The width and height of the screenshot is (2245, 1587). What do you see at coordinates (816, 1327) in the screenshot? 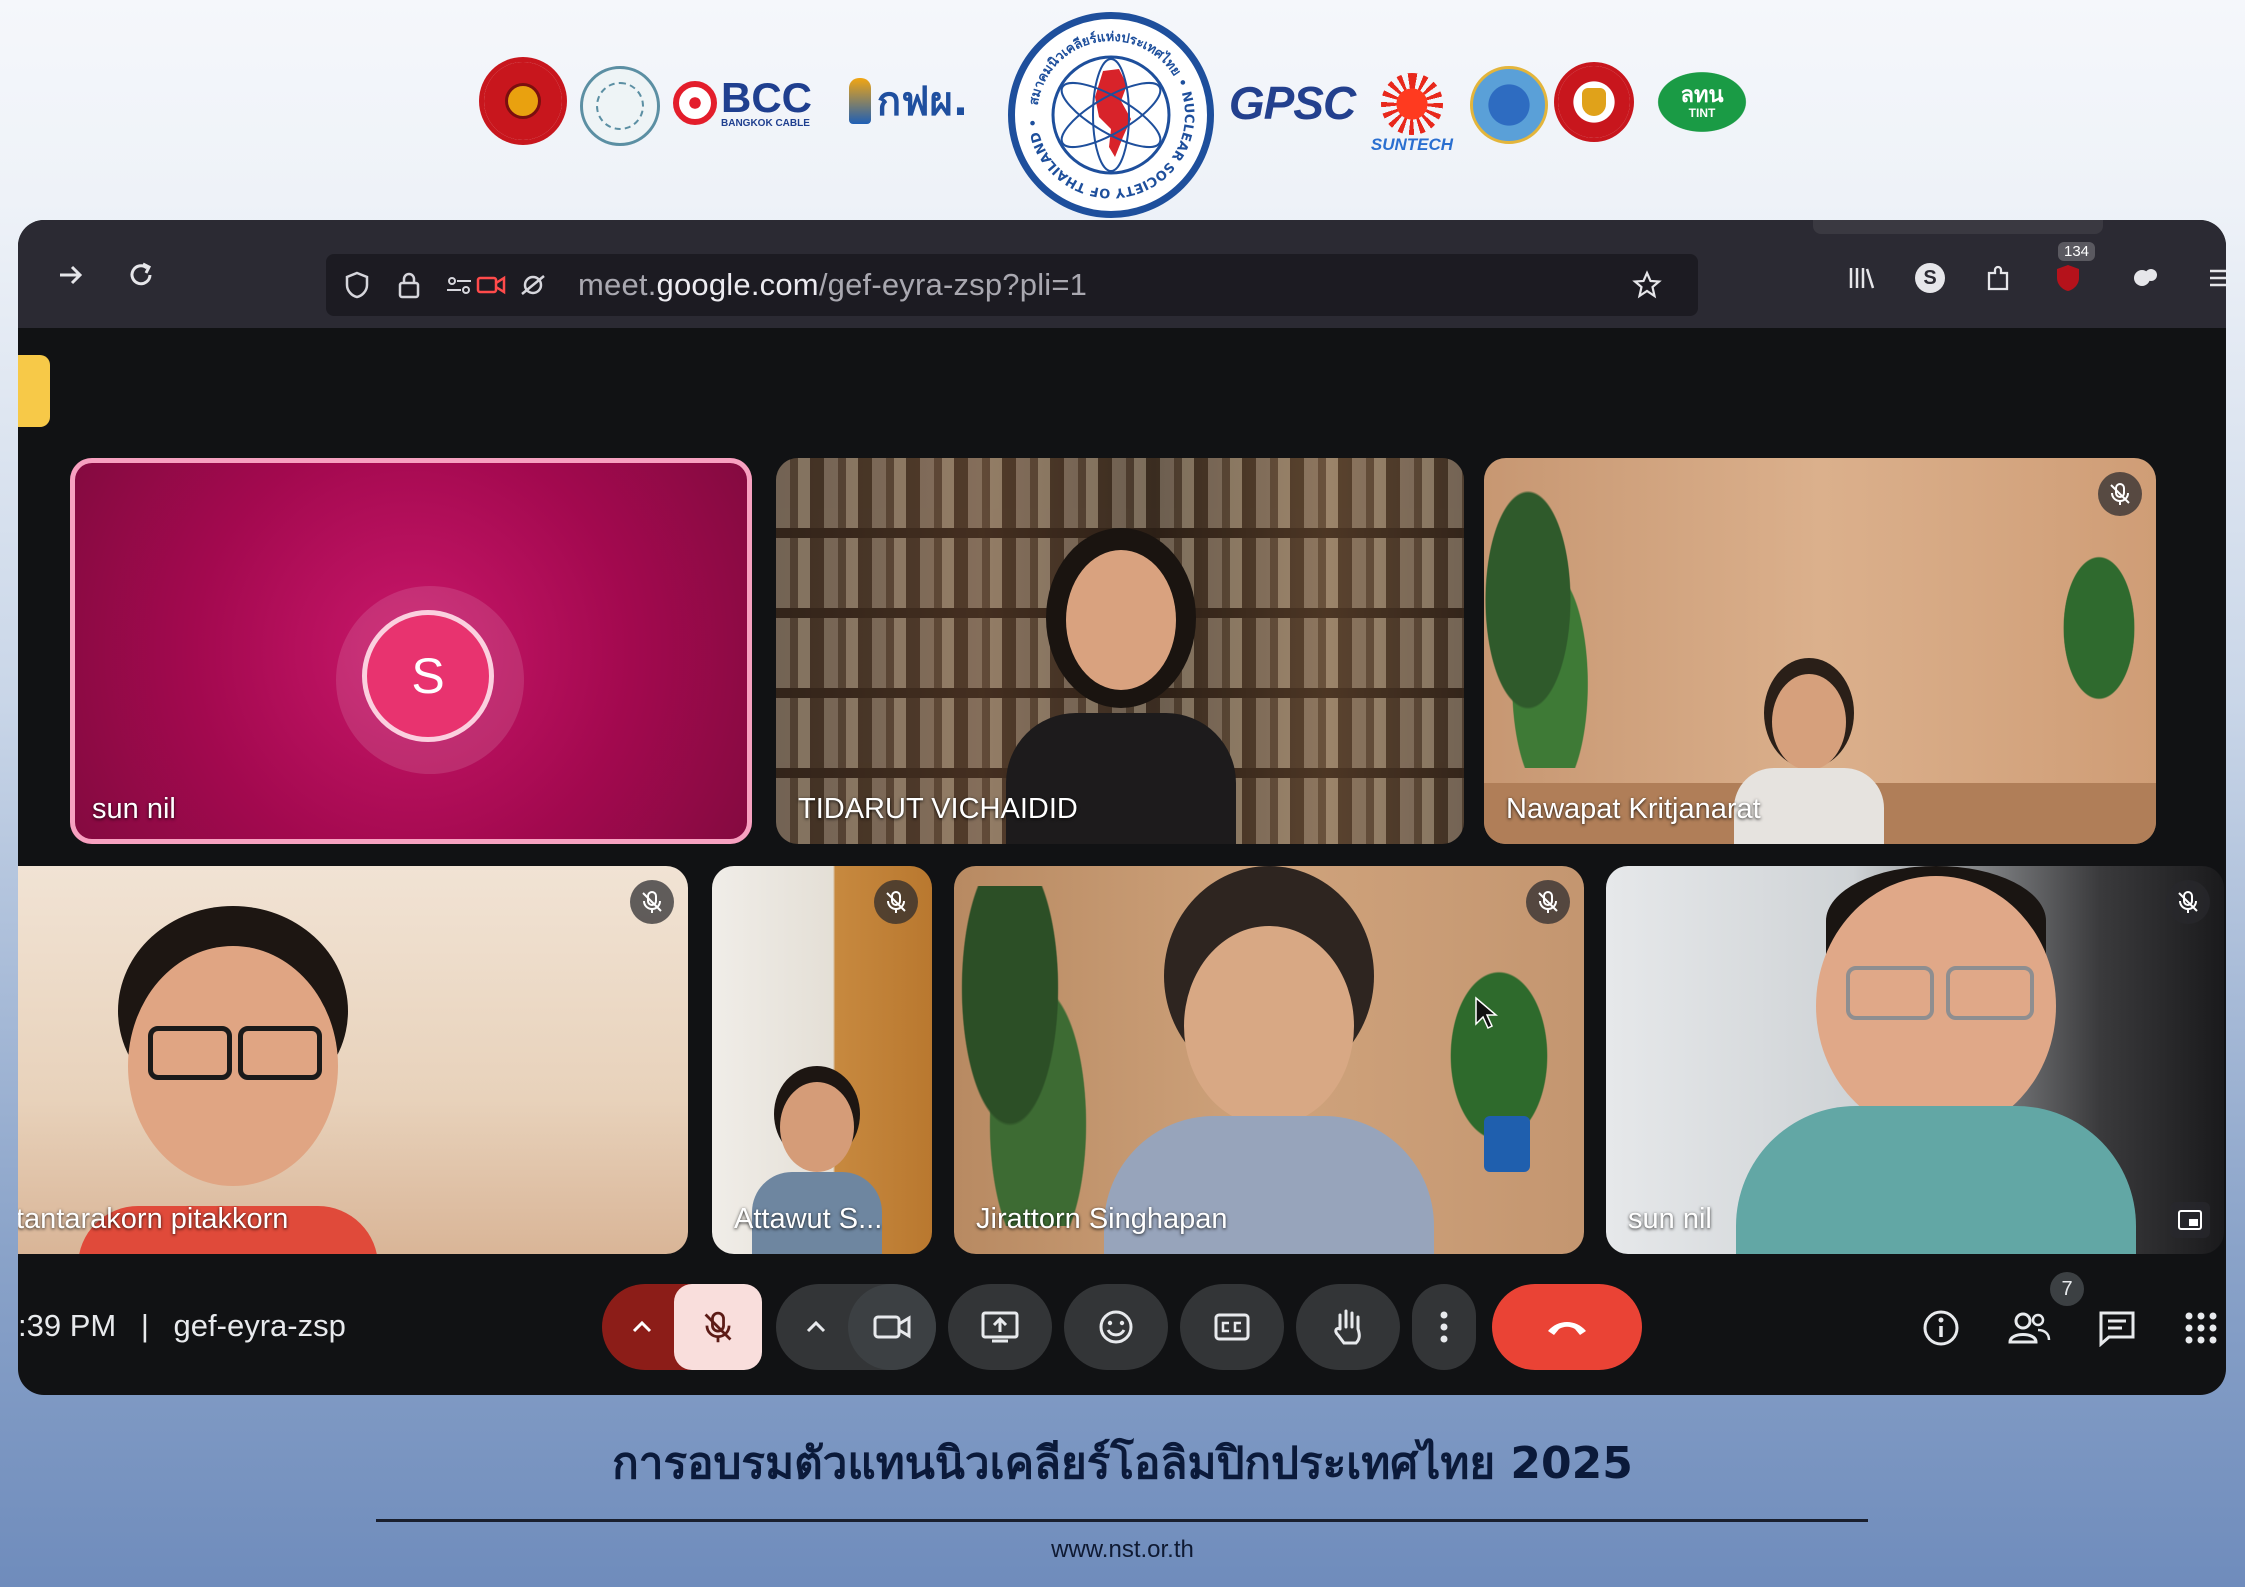
I see `video-options-button` at bounding box center [816, 1327].